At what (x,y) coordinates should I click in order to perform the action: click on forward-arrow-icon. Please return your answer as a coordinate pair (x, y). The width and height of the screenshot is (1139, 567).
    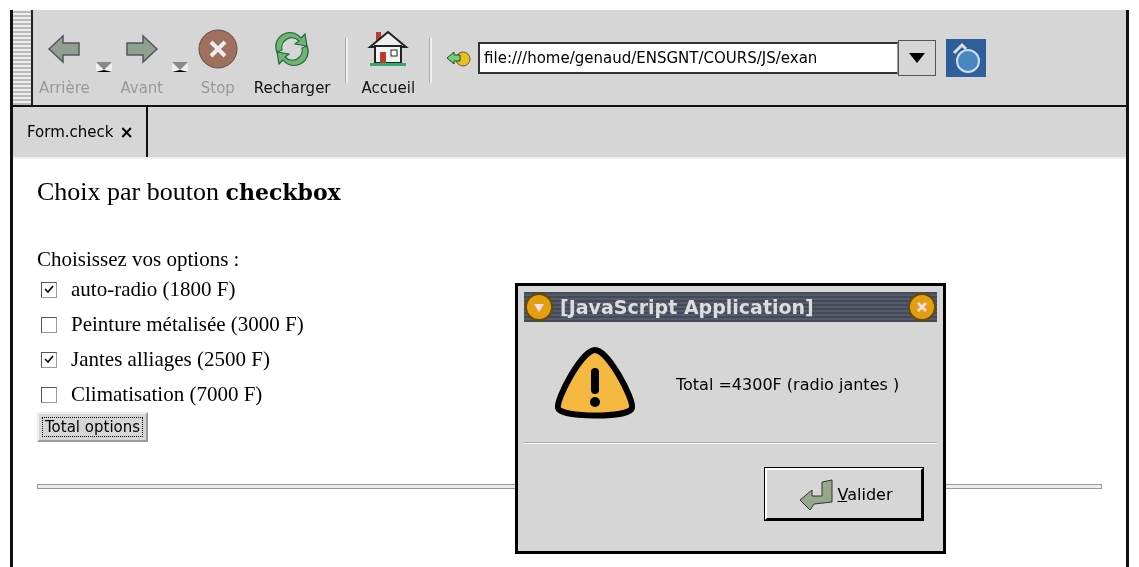
    Looking at the image, I should click on (141, 49).